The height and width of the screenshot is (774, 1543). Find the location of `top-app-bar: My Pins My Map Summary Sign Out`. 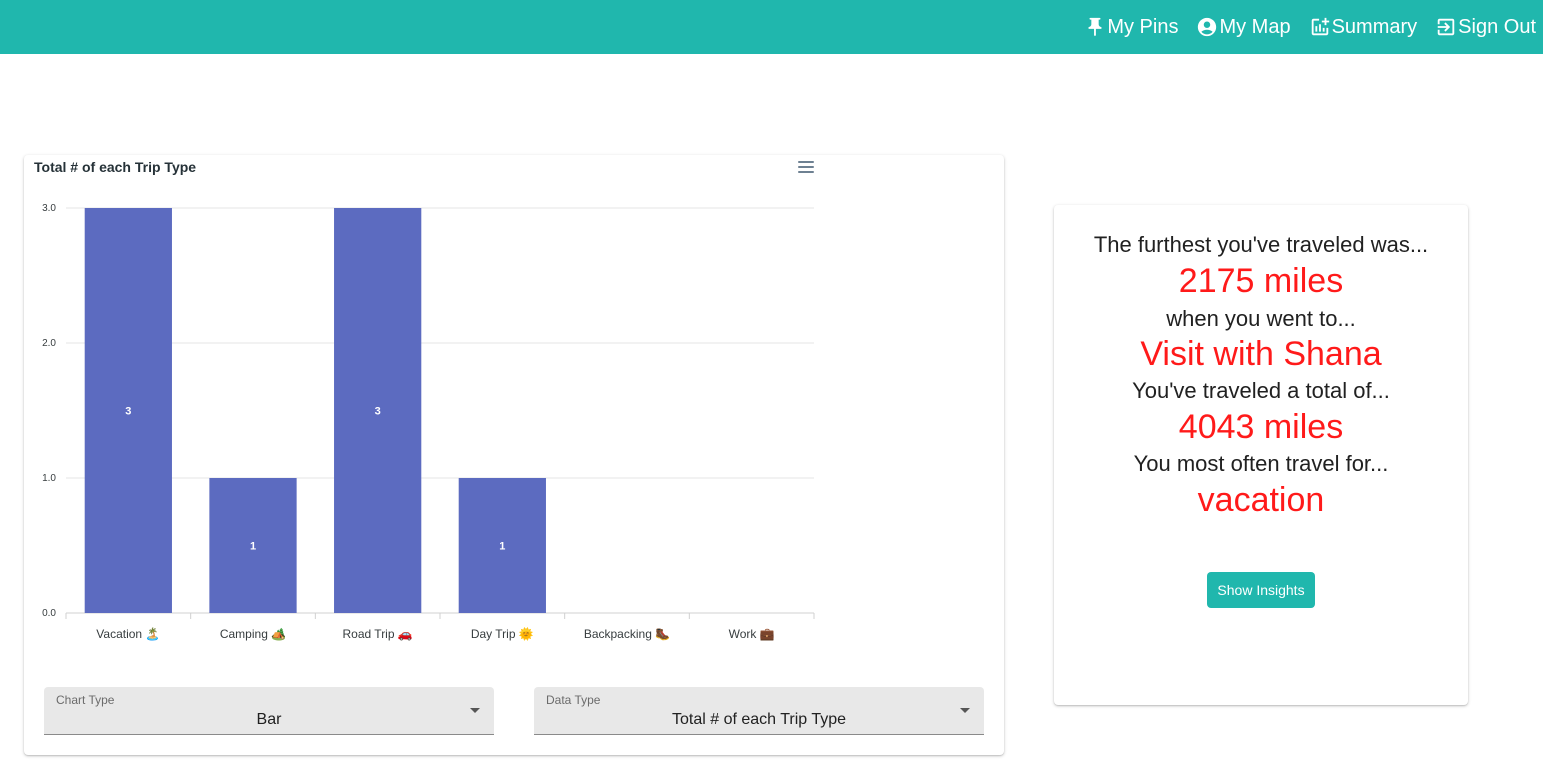

top-app-bar: My Pins My Map Summary Sign Out is located at coordinates (771, 27).